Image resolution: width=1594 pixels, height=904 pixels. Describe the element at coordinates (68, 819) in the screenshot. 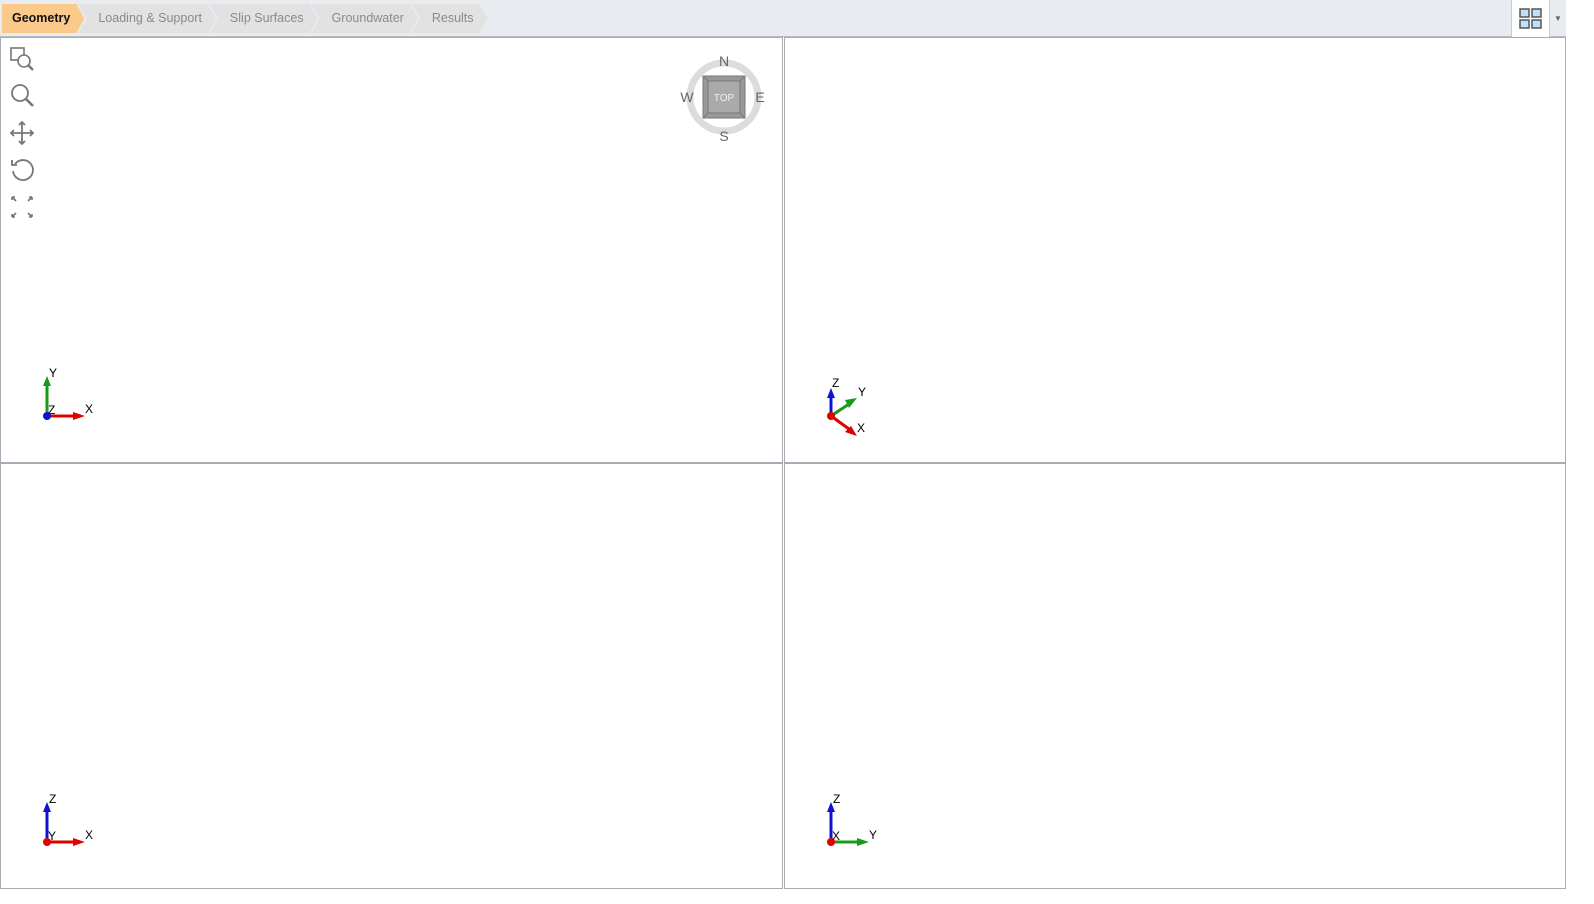

I see `axis-triad: Z X Y` at that location.